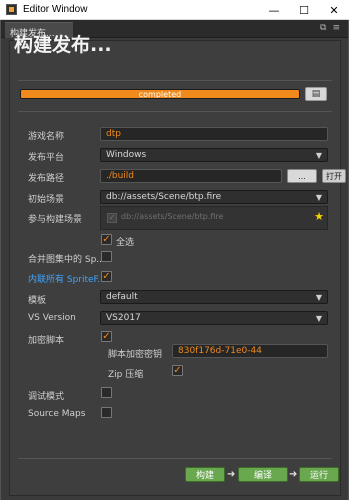 Image resolution: width=349 pixels, height=500 pixels. What do you see at coordinates (46, 397) in the screenshot?
I see `debug-label: 调试模式` at bounding box center [46, 397].